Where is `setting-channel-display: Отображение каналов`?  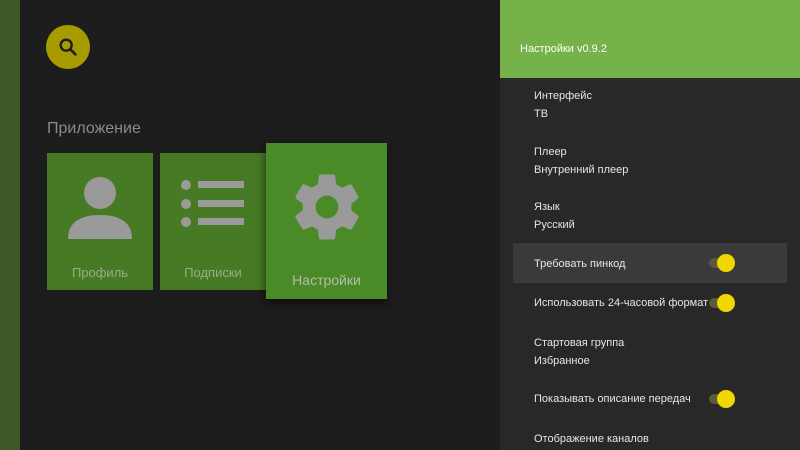 setting-channel-display: Отображение каналов is located at coordinates (650, 441).